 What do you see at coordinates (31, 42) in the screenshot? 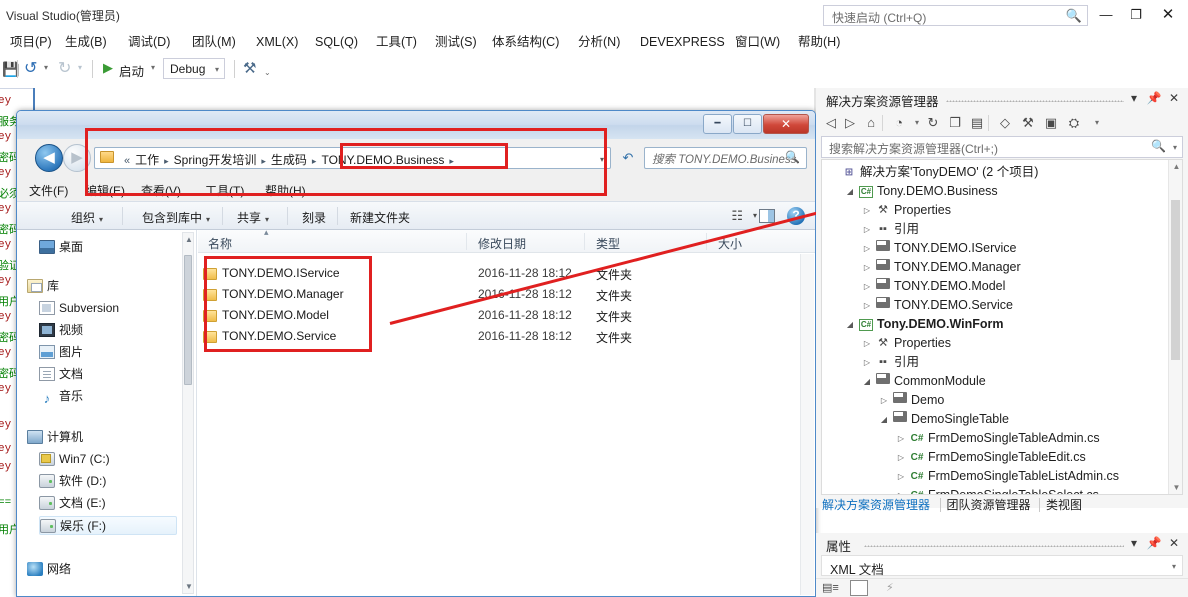
I see `vs-menu-item-0: 项目(P)` at bounding box center [31, 42].